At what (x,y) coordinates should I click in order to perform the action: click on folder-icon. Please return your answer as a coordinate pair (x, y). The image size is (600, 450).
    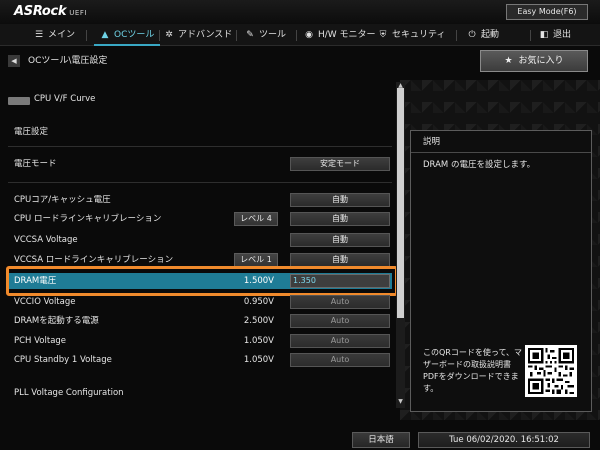
    Looking at the image, I should click on (19, 101).